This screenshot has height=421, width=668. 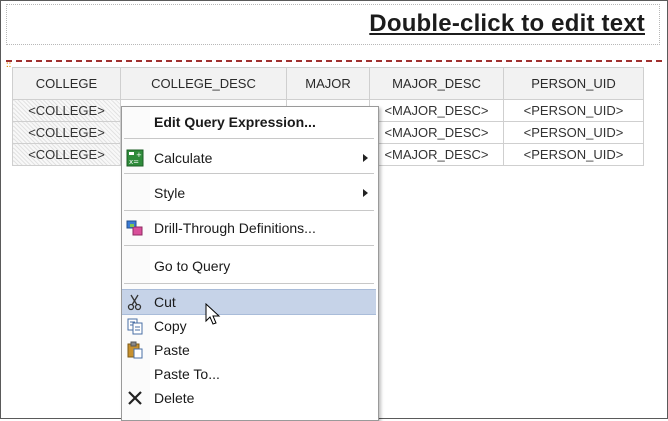 I want to click on column-header-person-uid: PERSON_UID, so click(x=573, y=83).